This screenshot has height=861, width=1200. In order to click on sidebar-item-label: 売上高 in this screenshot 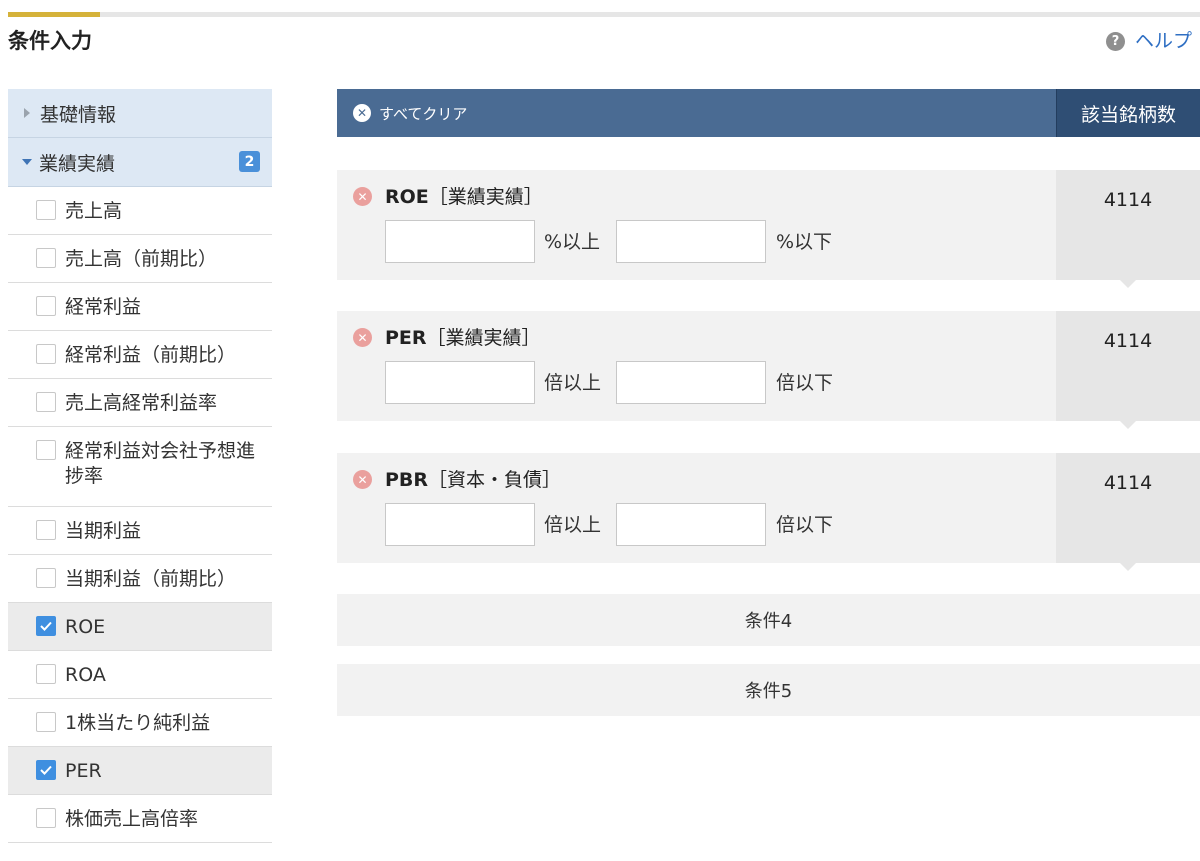, I will do `click(94, 211)`.